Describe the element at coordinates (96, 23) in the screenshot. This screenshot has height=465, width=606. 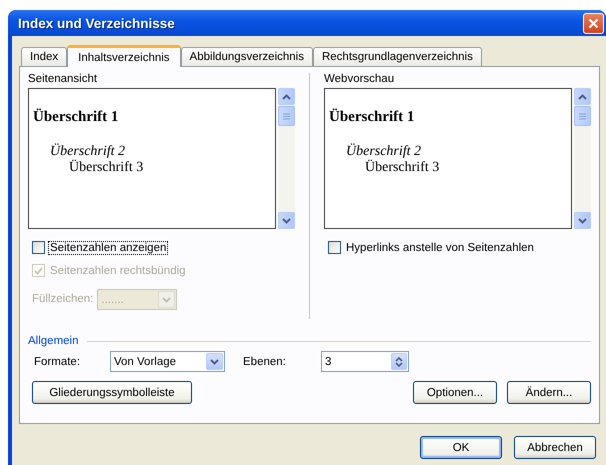
I see `window-title: Index und Verzeichnisse` at that location.